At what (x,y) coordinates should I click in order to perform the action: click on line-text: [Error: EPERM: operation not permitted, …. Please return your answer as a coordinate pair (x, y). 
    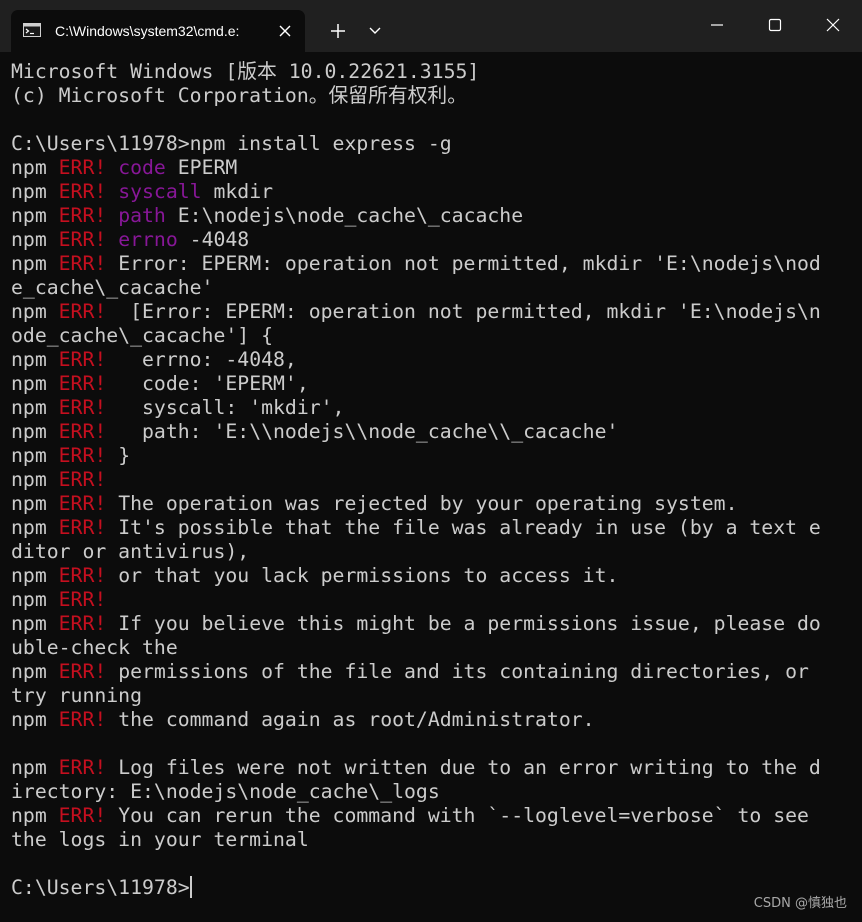
    Looking at the image, I should click on (463, 311).